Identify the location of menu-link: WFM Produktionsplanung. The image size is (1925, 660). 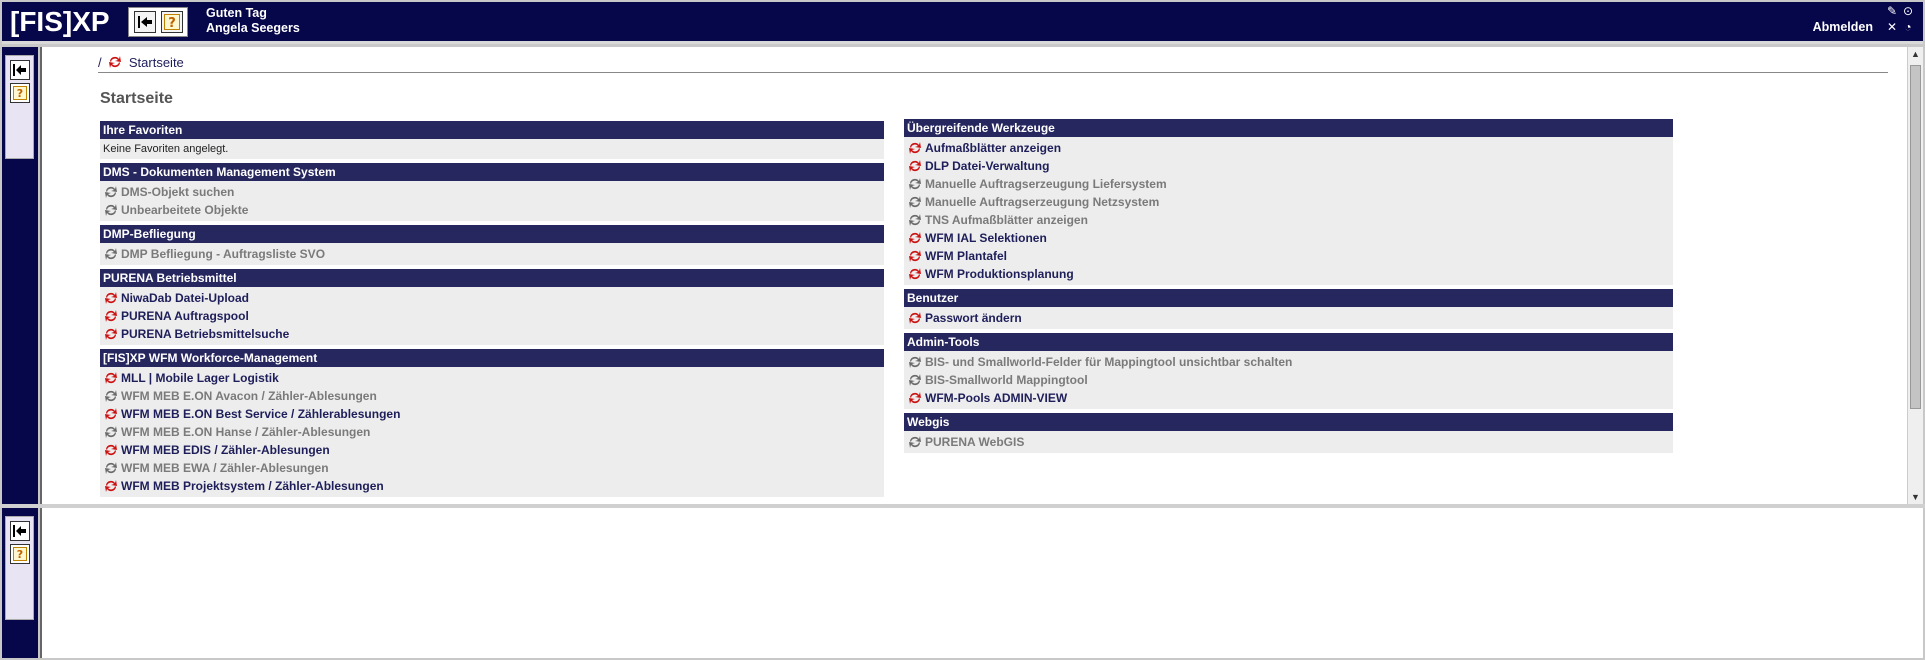
(1290, 274).